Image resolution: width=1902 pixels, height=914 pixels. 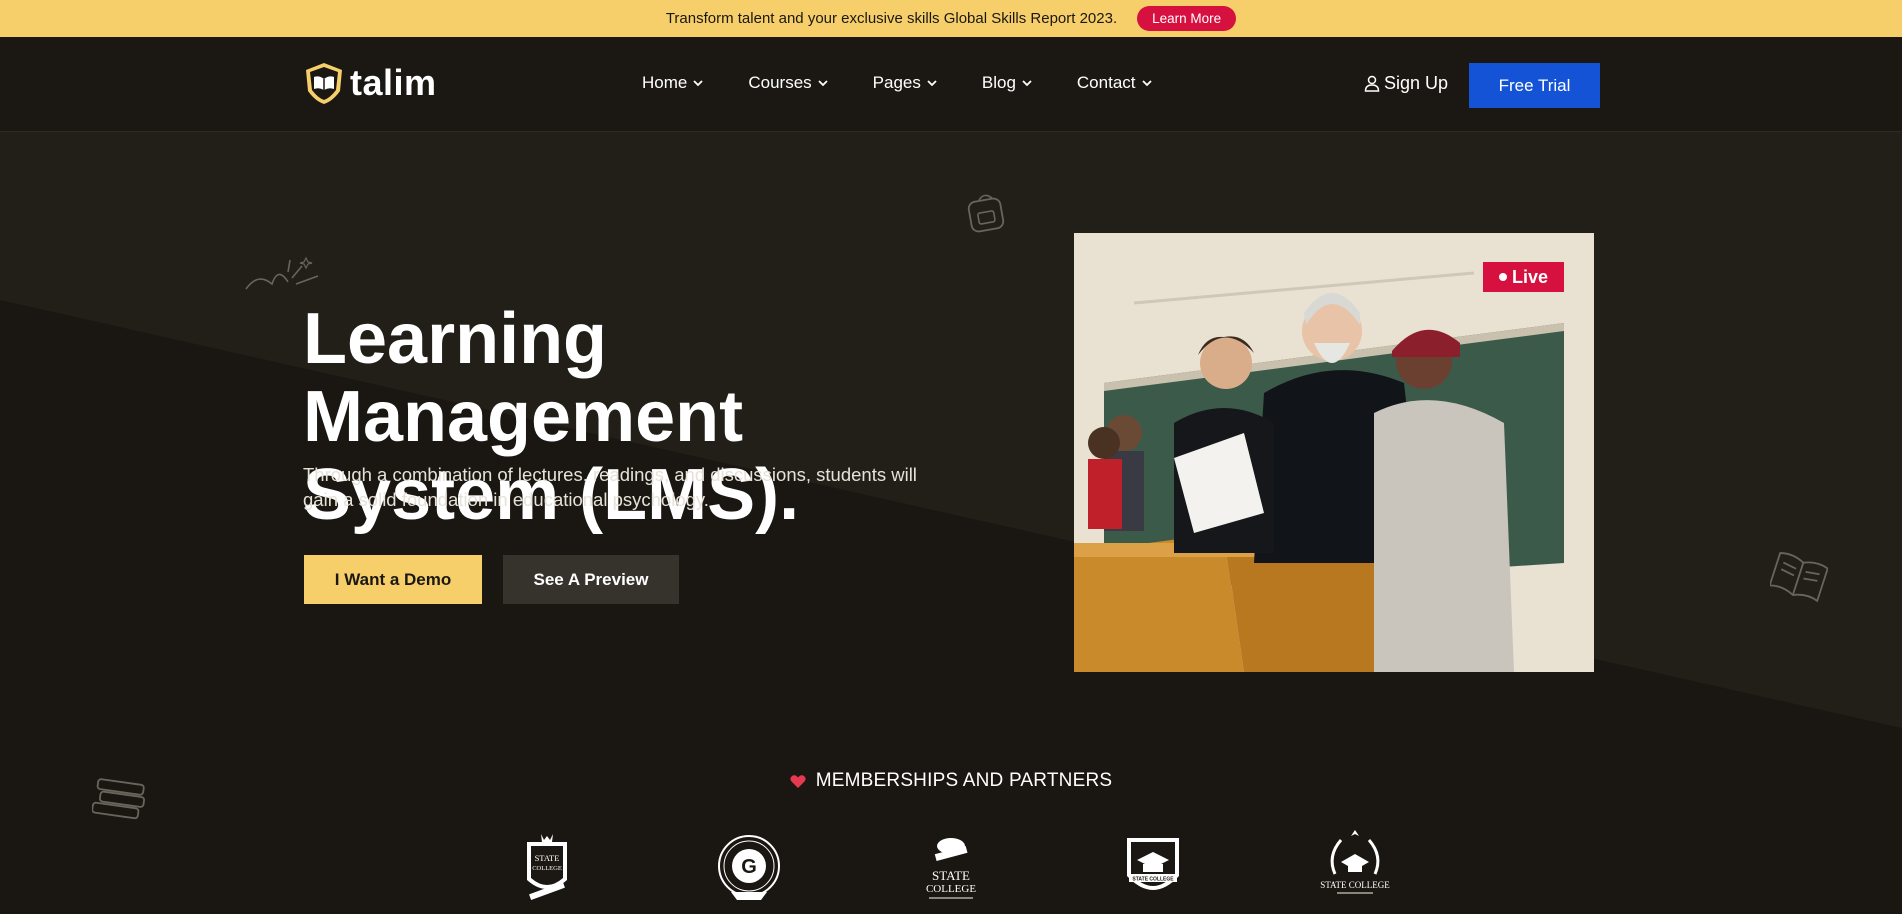 I want to click on open-book-doodle-icon, so click(x=1799, y=577).